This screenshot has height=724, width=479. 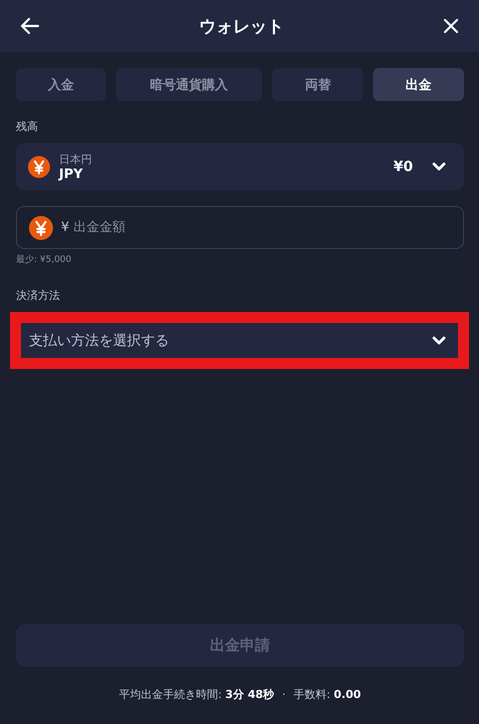 I want to click on tab: 暗号通貨購入, so click(x=189, y=84).